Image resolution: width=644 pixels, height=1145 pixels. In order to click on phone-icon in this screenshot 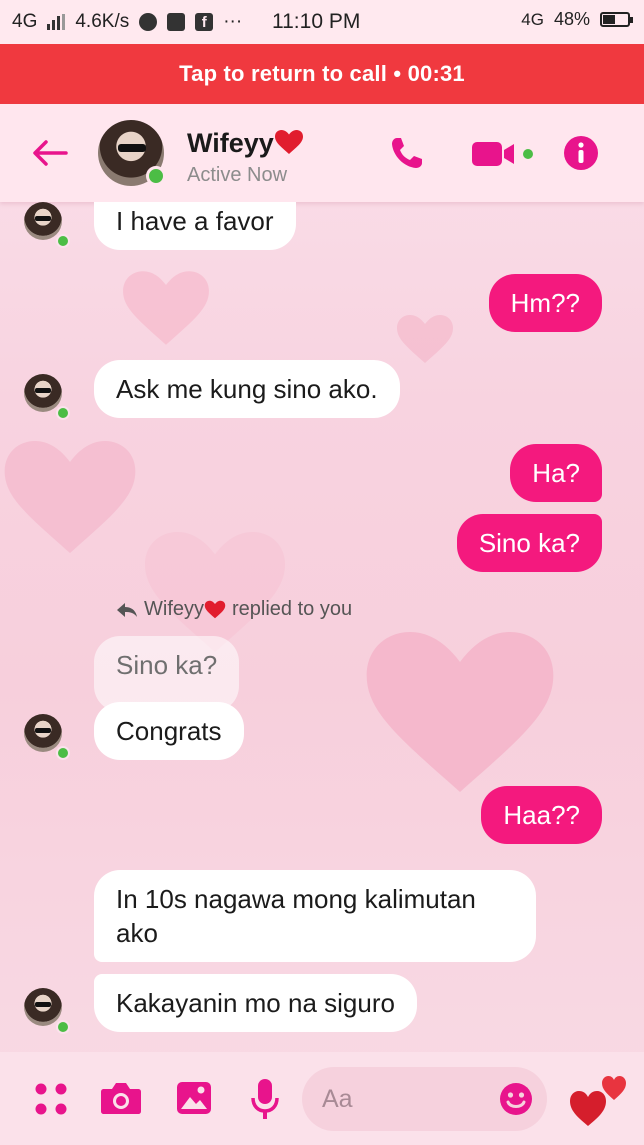, I will do `click(407, 153)`.